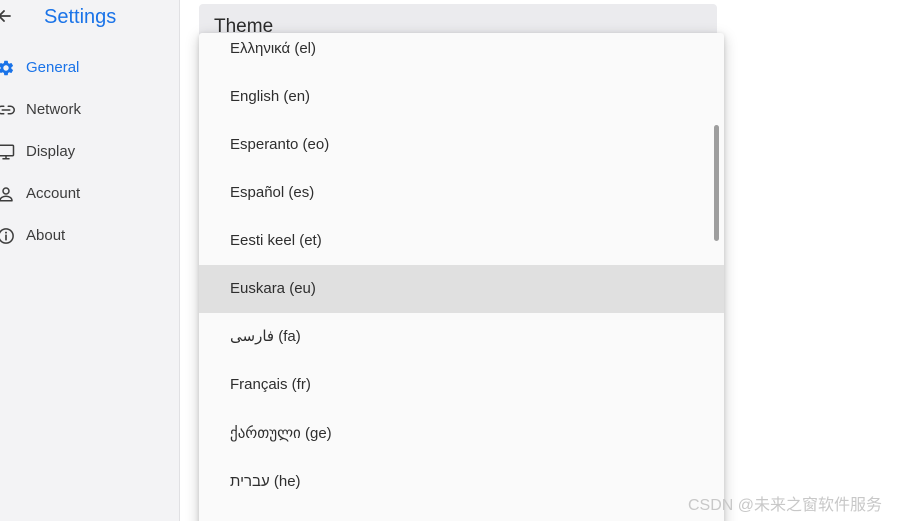  What do you see at coordinates (89, 68) in the screenshot?
I see `sidebar-item-general: General` at bounding box center [89, 68].